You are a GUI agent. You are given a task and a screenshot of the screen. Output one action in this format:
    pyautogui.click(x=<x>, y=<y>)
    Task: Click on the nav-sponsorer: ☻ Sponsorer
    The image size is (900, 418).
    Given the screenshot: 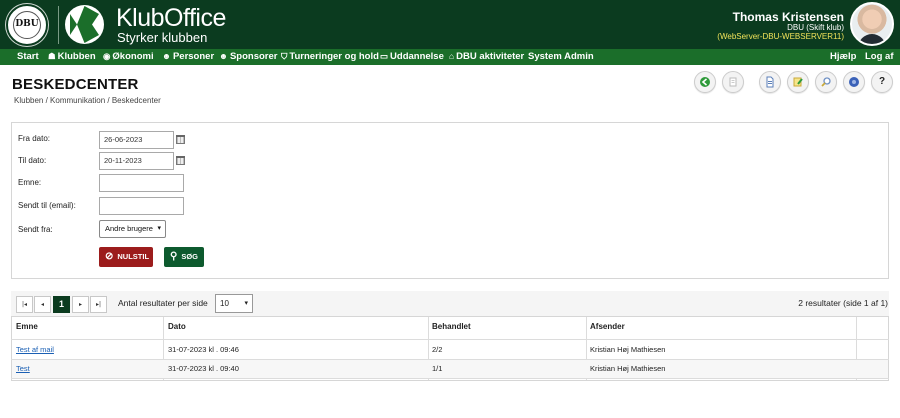 What is the action you would take?
    pyautogui.click(x=248, y=56)
    